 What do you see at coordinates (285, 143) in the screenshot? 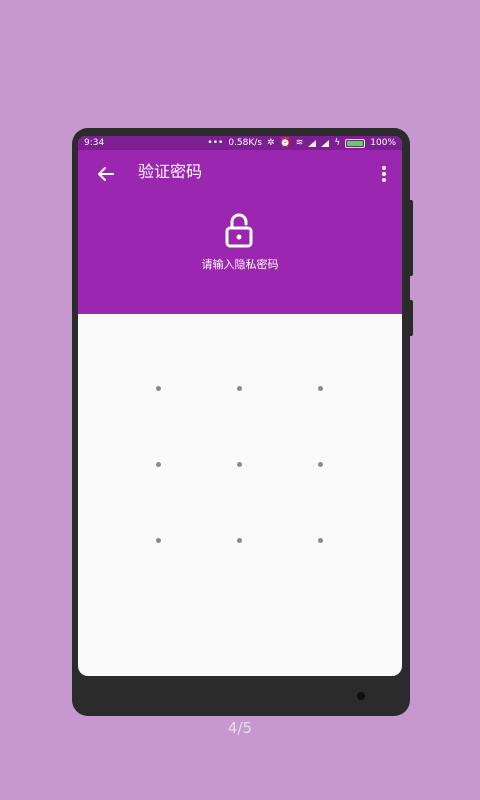
I see `alarm-icon: ⏰` at bounding box center [285, 143].